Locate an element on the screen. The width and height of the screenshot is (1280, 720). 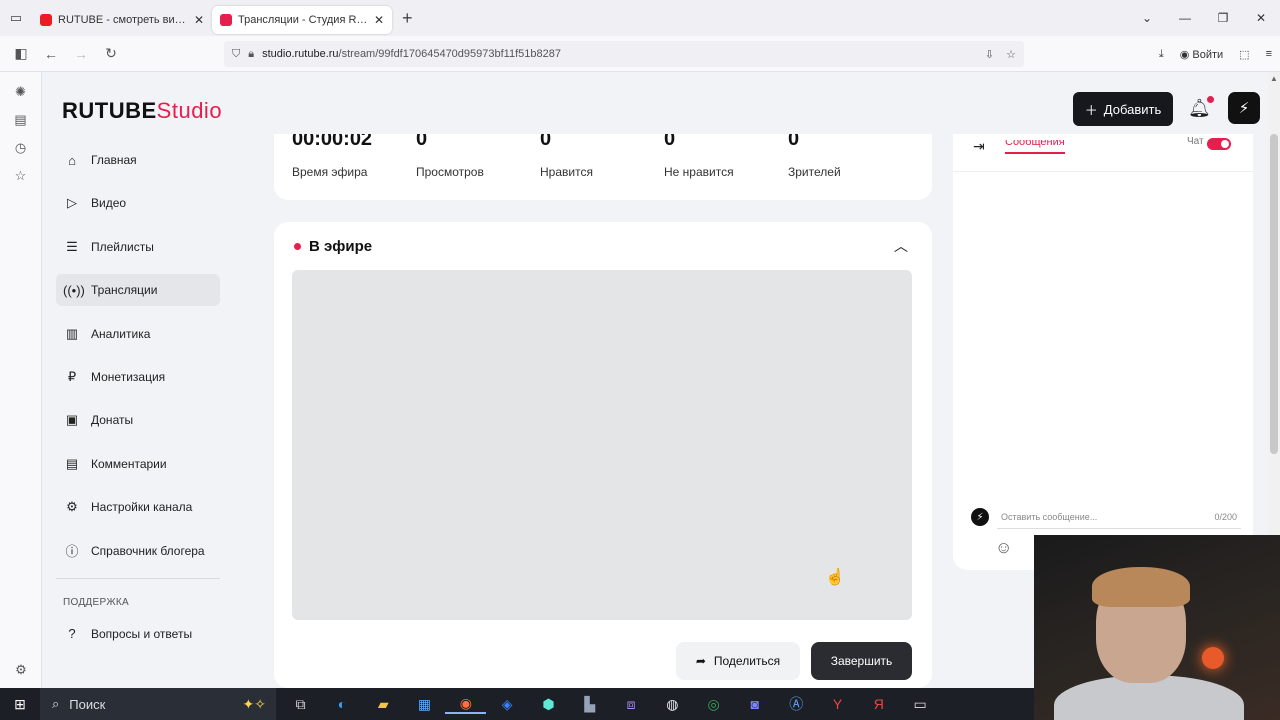
live-title-text: В эфире is located at coordinates (341, 246).